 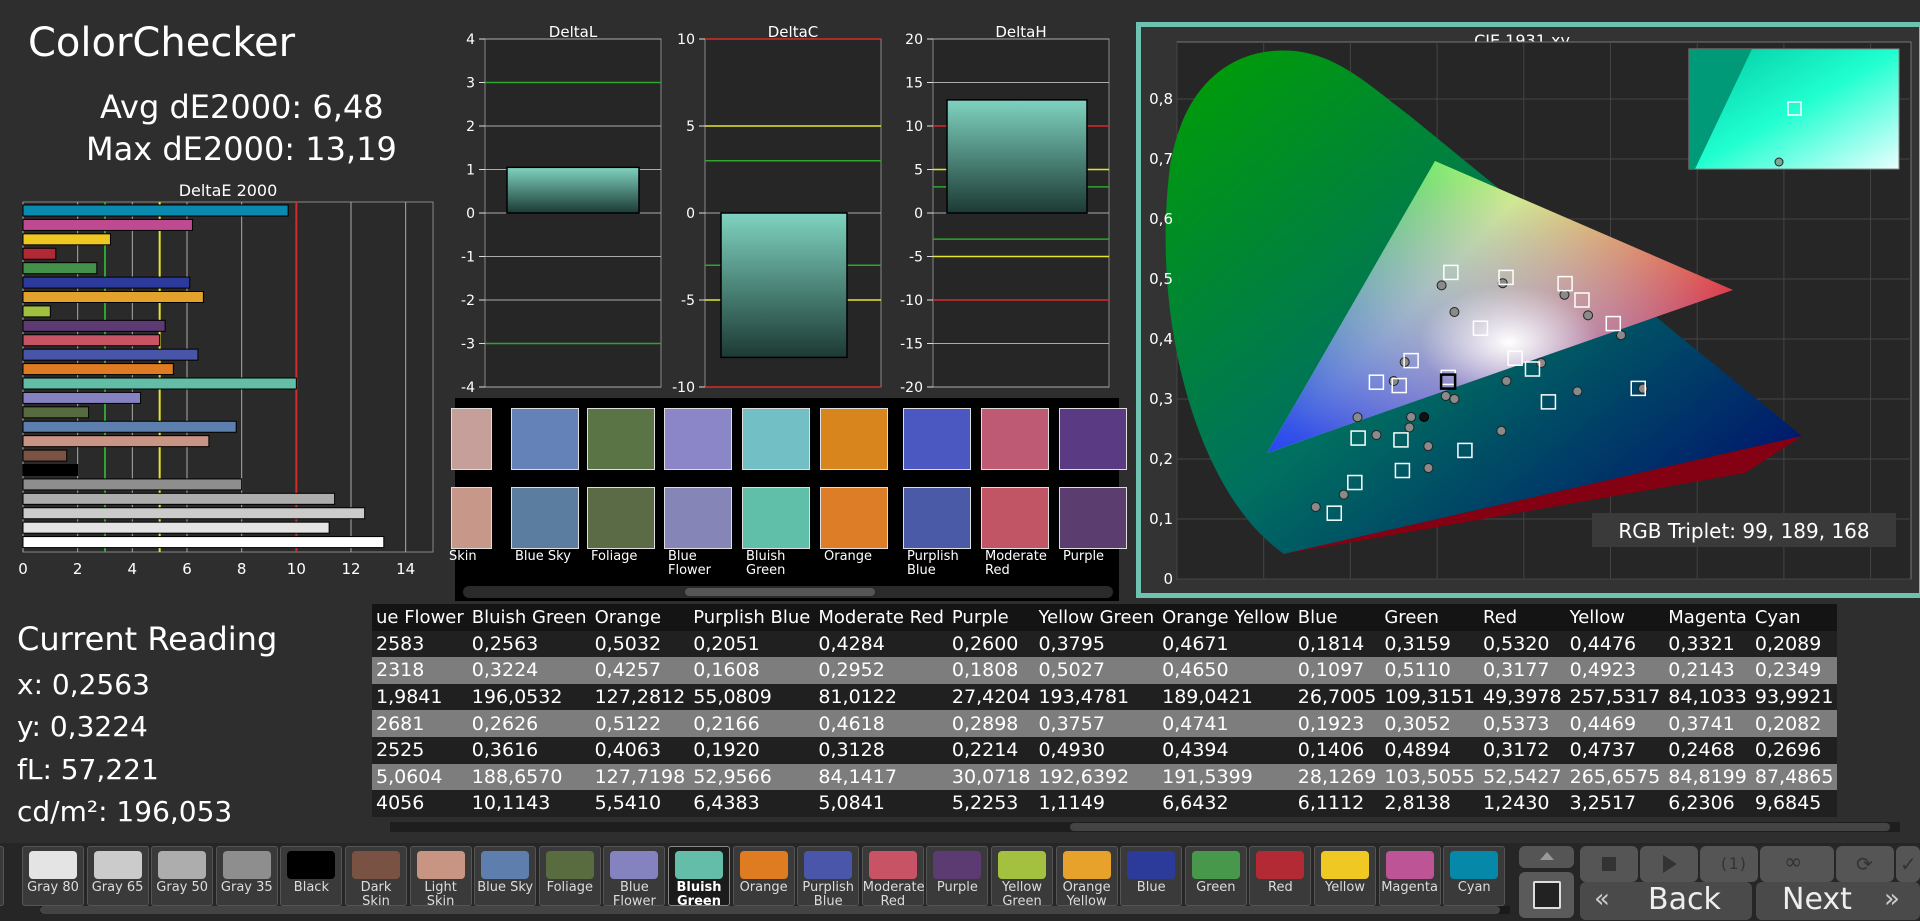 I want to click on swatch-button: Cyan, so click(x=1474, y=876).